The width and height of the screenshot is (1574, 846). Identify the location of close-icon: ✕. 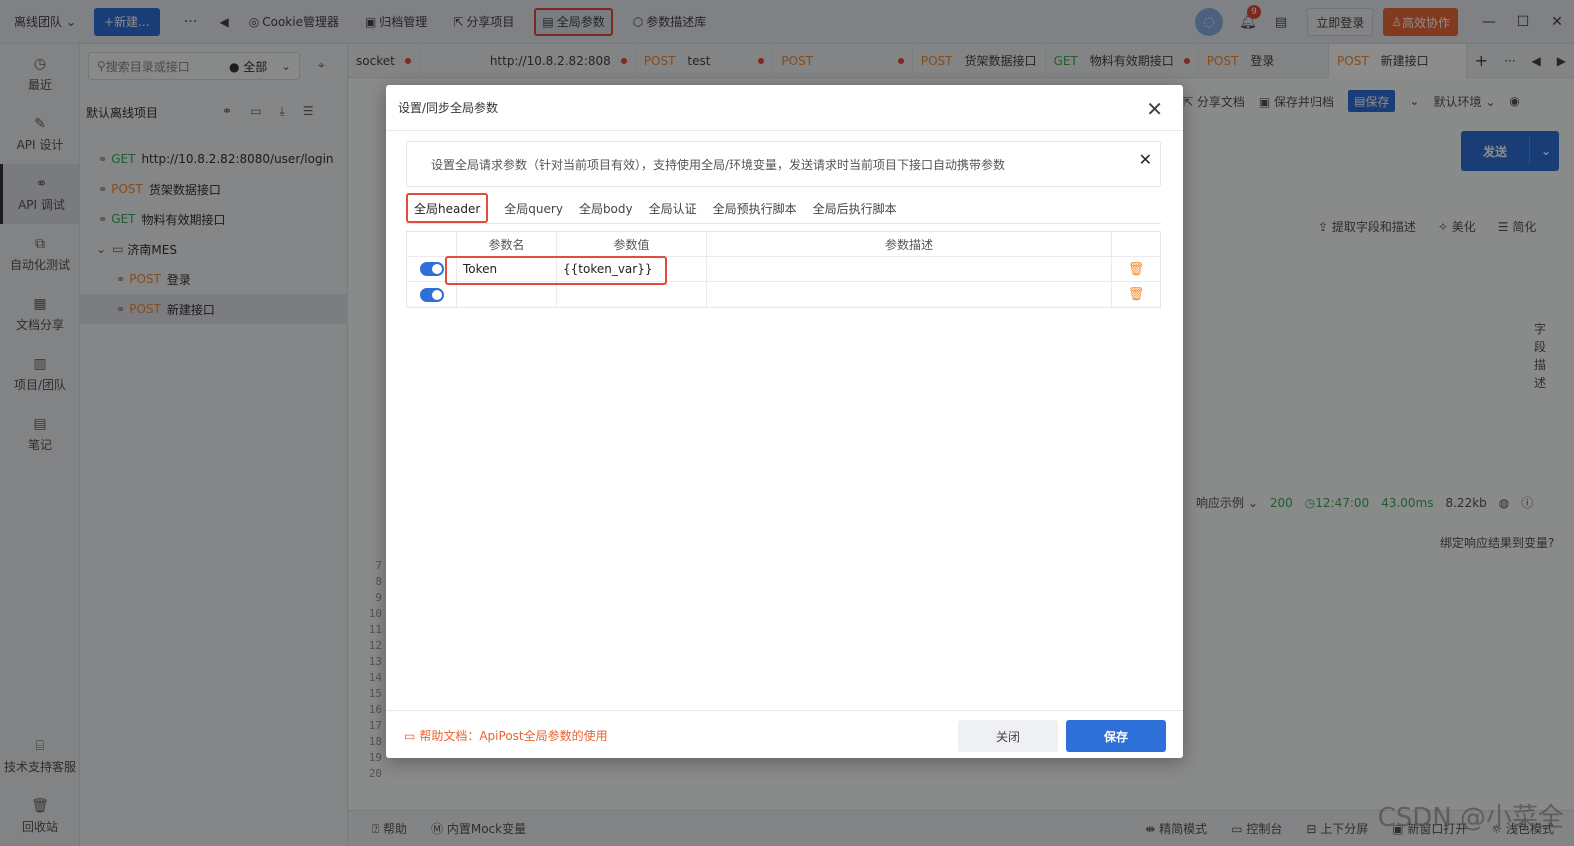
(1154, 109).